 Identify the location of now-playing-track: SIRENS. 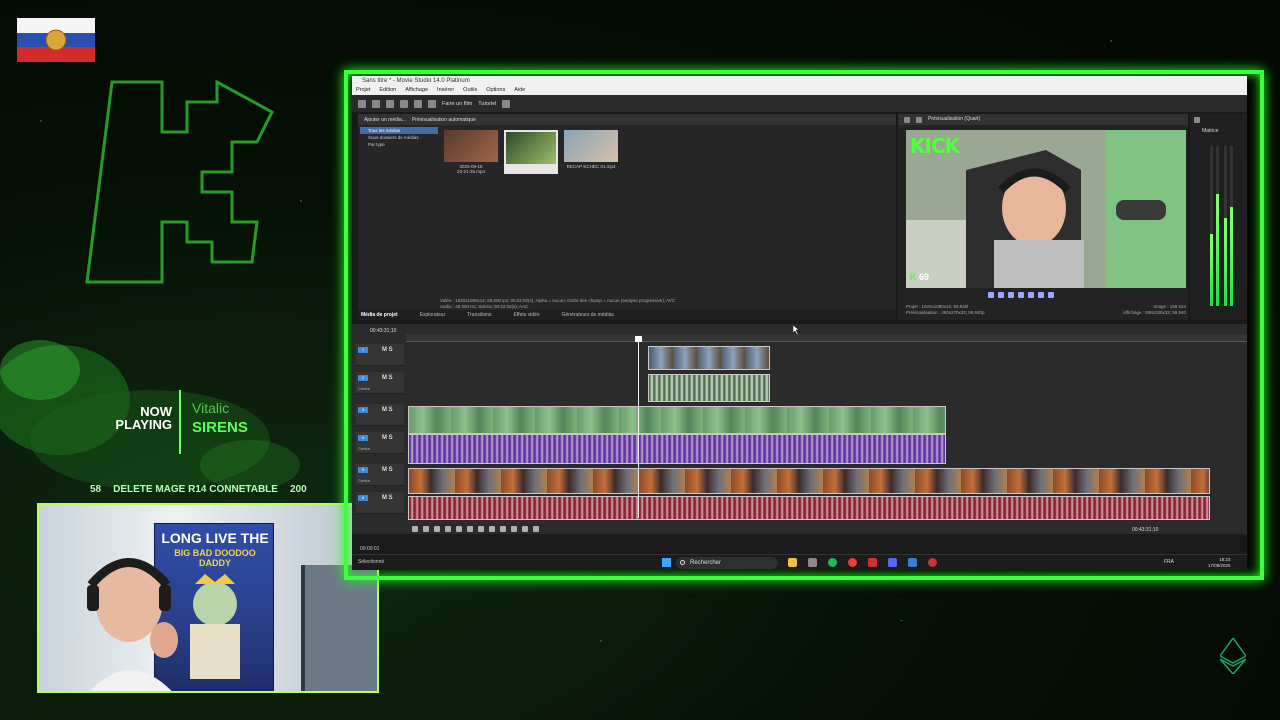
(220, 427).